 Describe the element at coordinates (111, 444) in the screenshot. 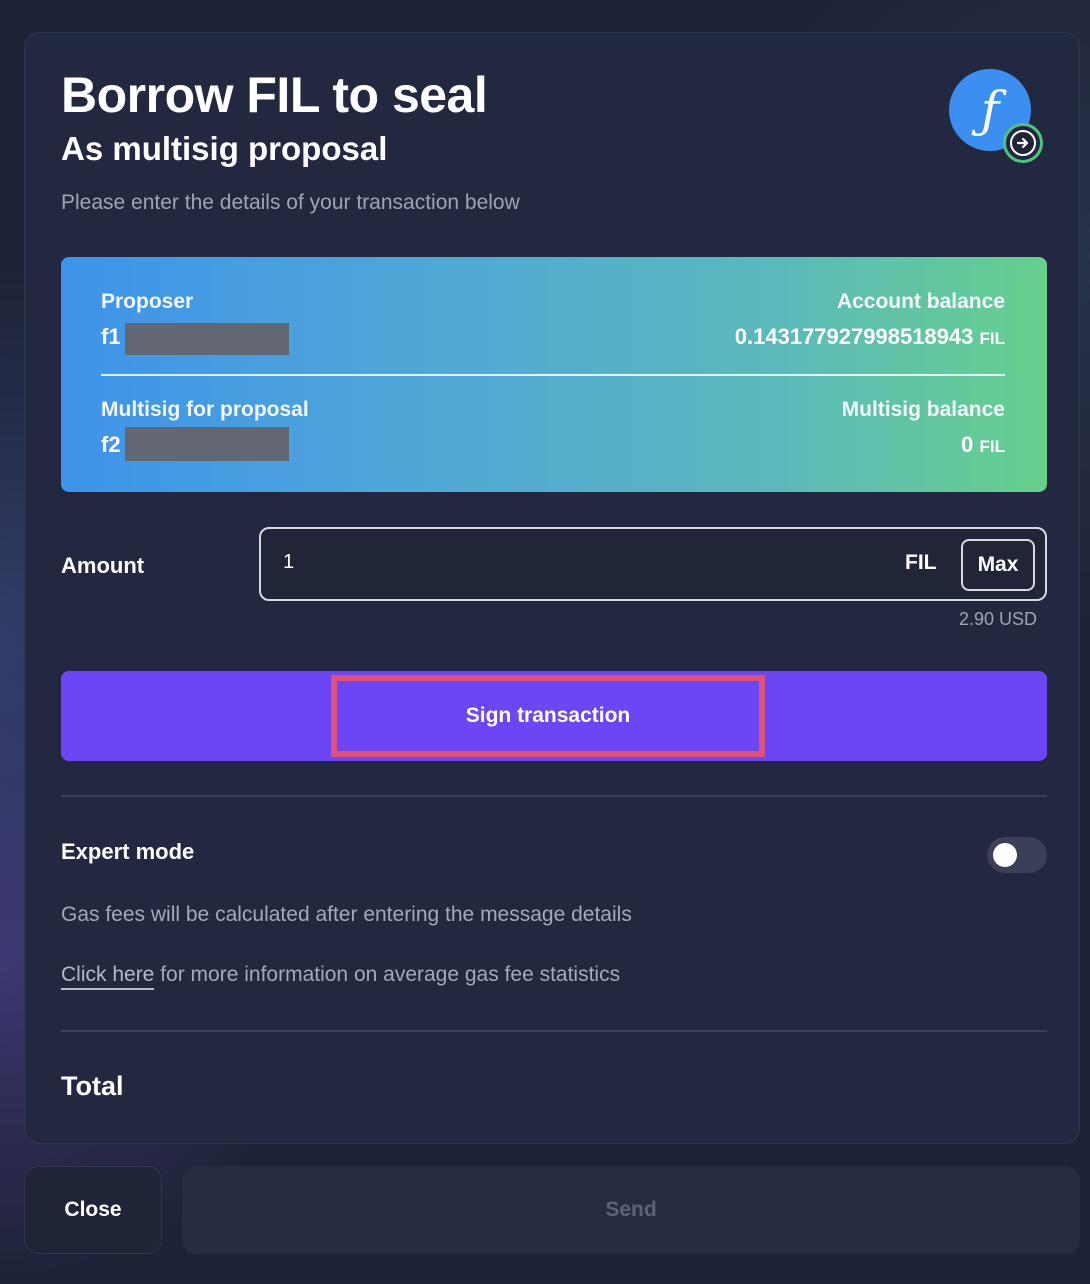

I see `multisig-address: f2` at that location.